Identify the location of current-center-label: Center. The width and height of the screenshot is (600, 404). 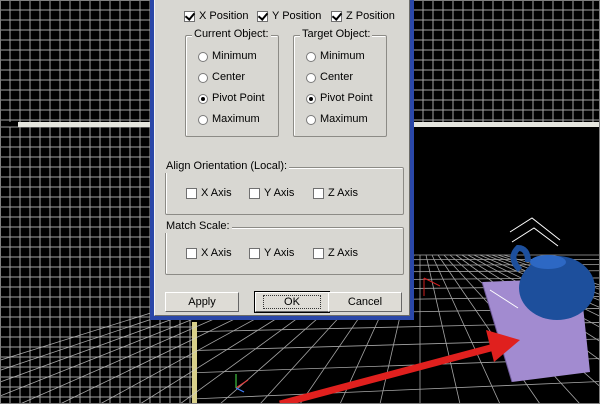
(229, 77).